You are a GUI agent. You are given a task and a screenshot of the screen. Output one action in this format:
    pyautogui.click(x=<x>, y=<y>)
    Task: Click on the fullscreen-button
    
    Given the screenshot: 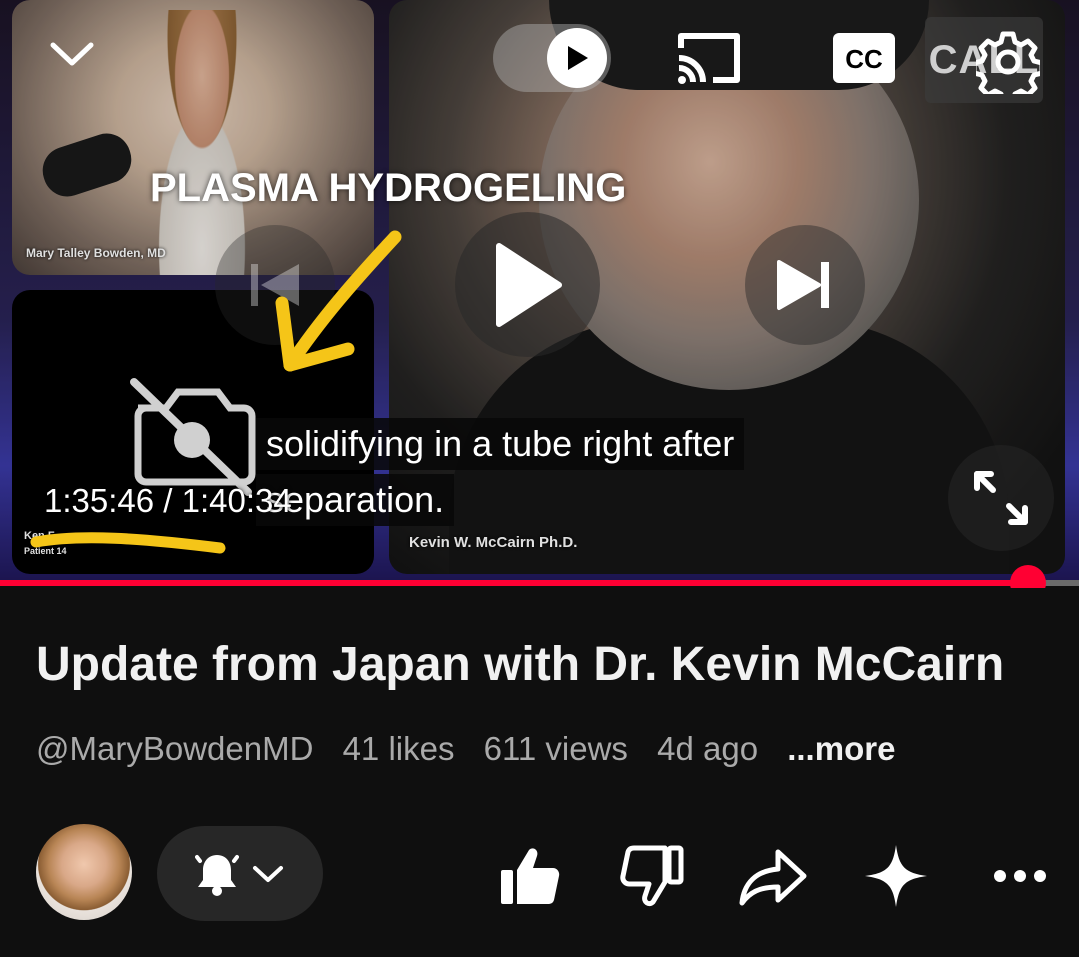 What is the action you would take?
    pyautogui.click(x=1001, y=498)
    